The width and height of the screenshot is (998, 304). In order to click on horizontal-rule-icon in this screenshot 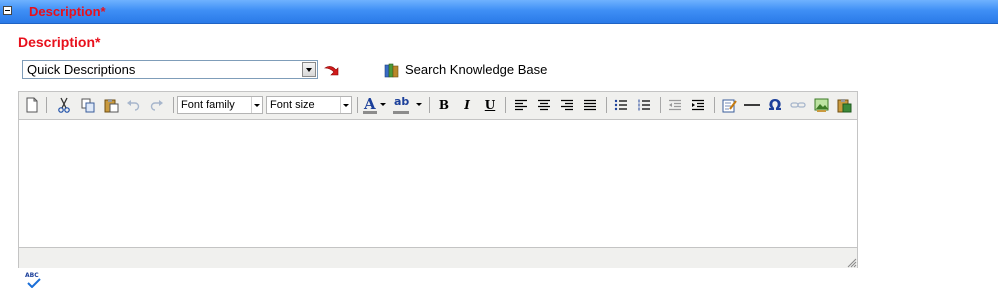, I will do `click(752, 105)`.